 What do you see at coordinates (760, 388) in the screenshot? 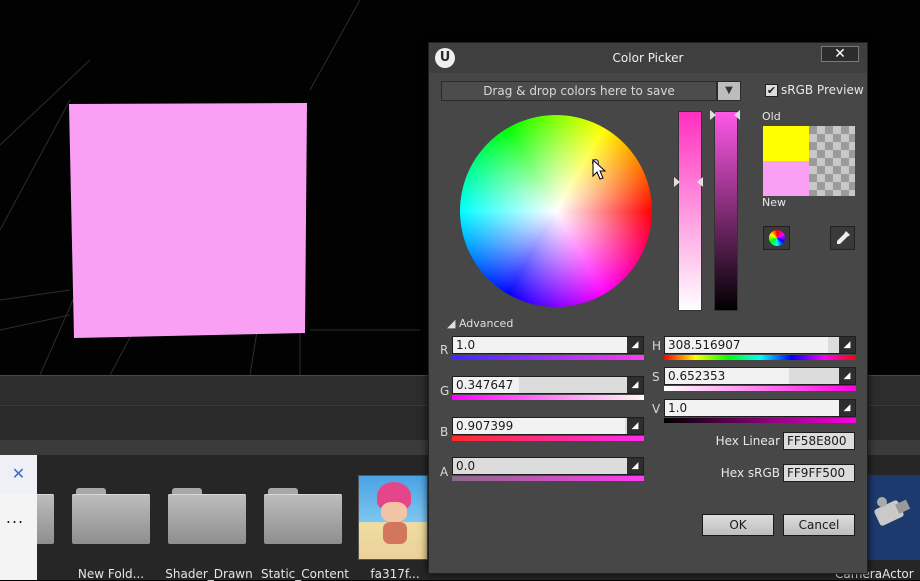
I see `saturation-gradient-bar` at bounding box center [760, 388].